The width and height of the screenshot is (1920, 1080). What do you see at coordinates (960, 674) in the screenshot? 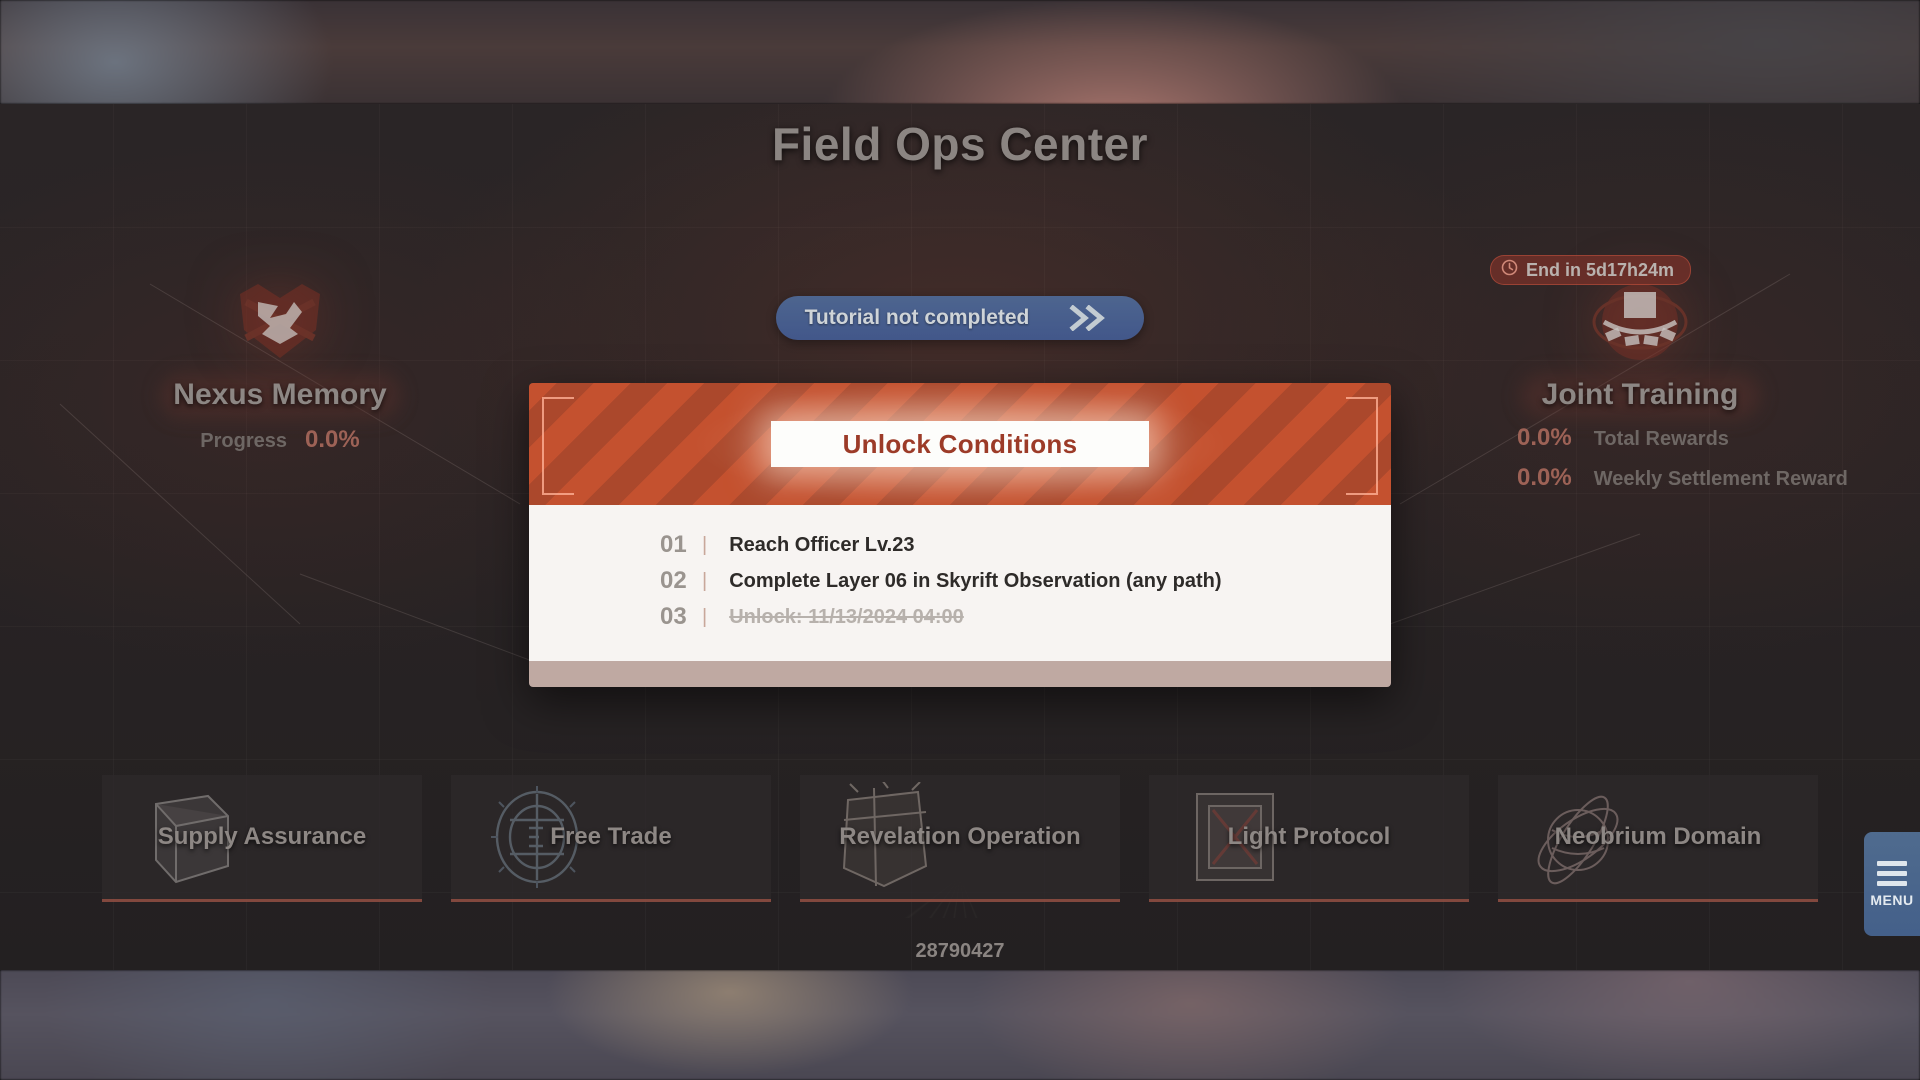
I see `dialog-footer-bar` at bounding box center [960, 674].